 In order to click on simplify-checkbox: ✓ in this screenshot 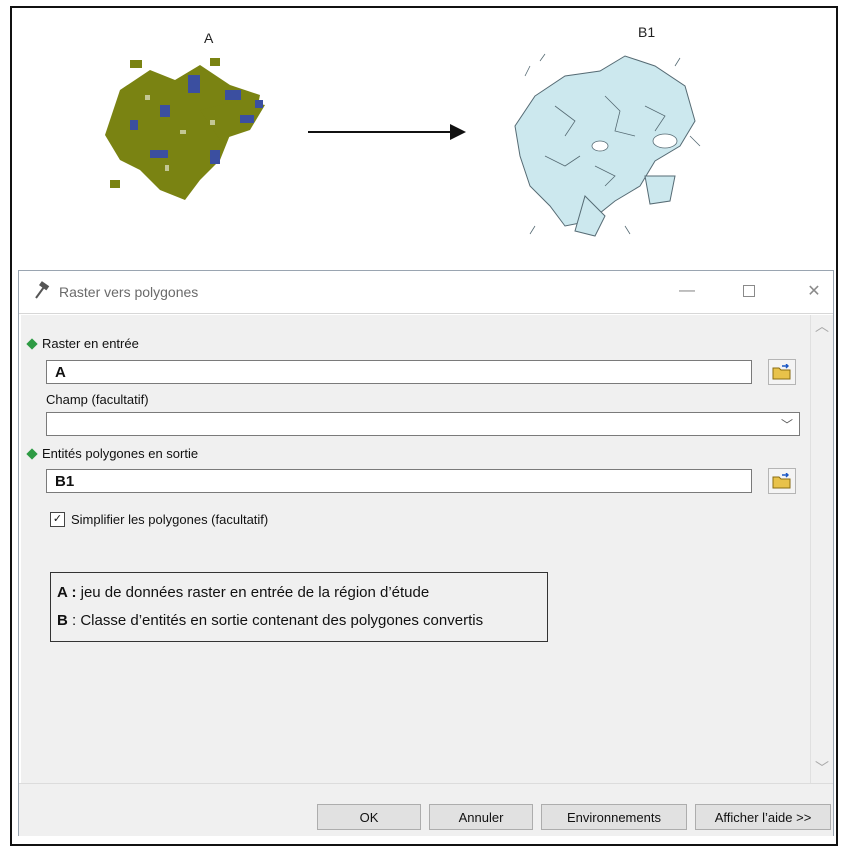, I will do `click(57, 519)`.